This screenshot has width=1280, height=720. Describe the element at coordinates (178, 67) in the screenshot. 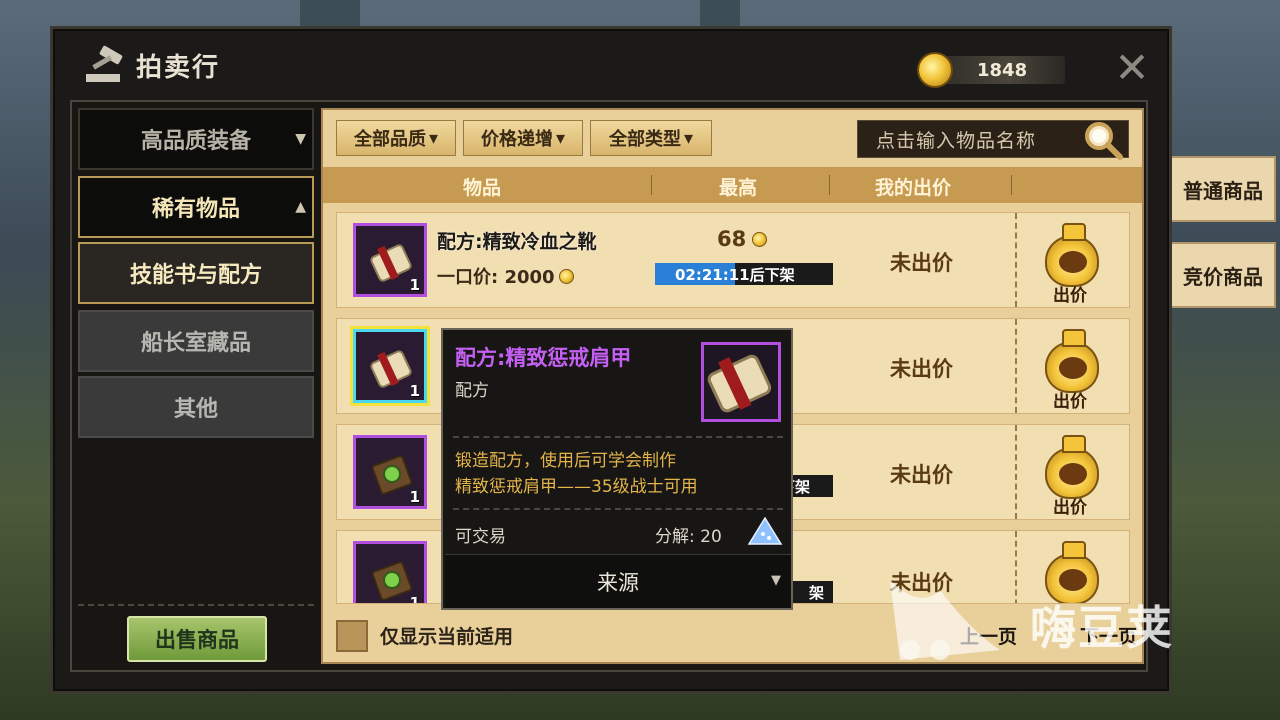

I see `page-title: 拍卖行` at that location.